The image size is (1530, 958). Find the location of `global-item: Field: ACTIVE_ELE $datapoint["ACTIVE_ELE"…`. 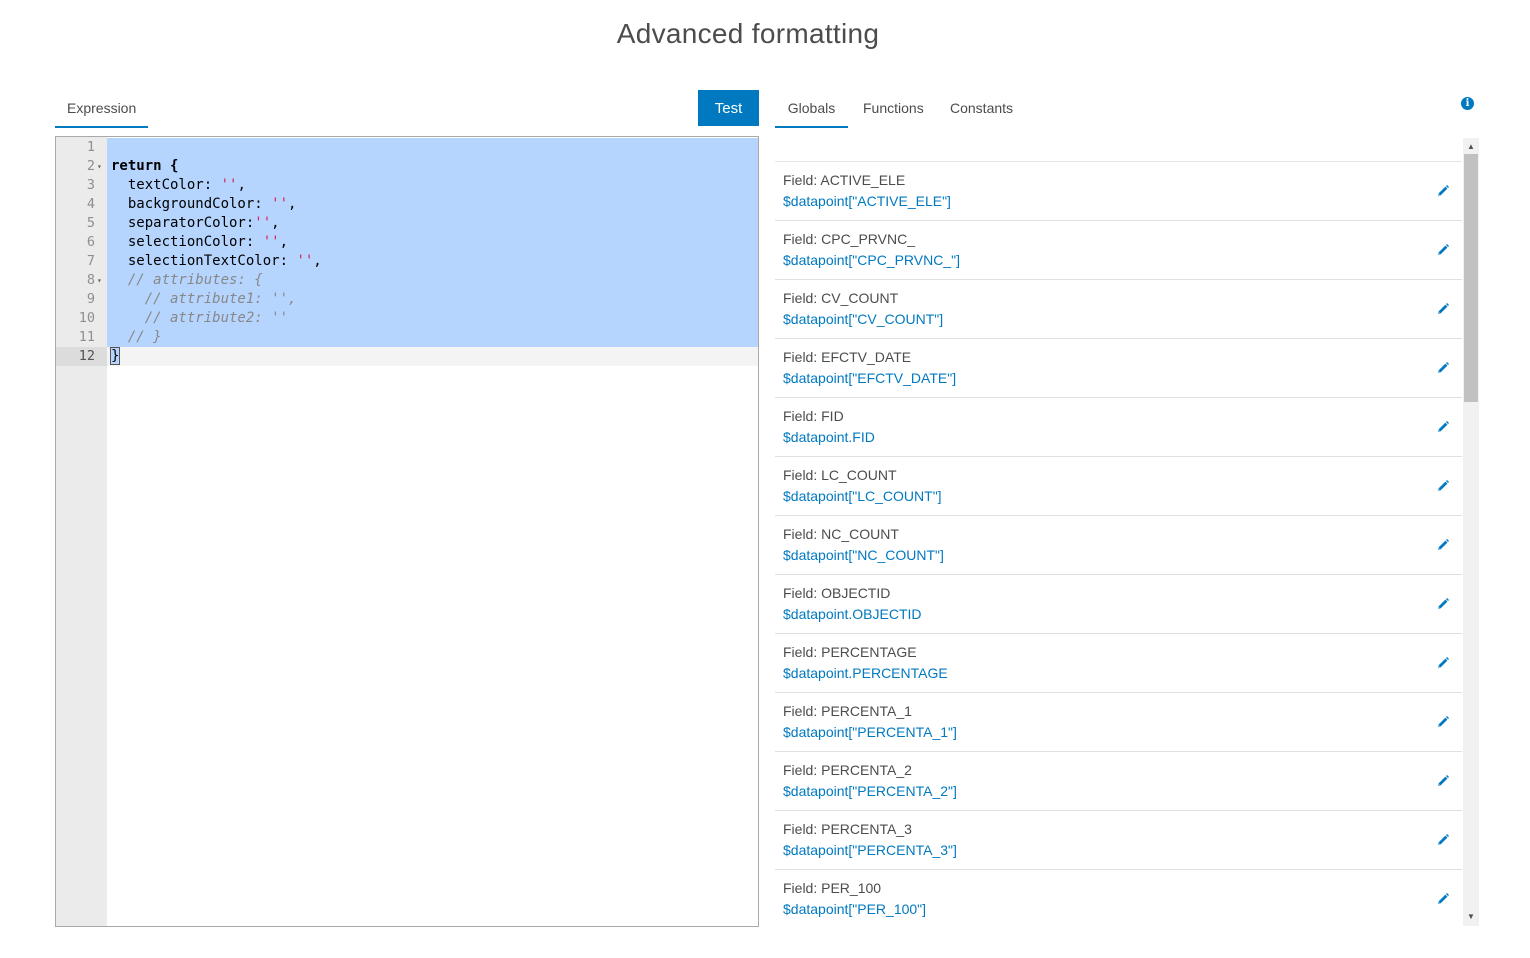

global-item: Field: ACTIVE_ELE $datapoint["ACTIVE_ELE"… is located at coordinates (1118, 191).